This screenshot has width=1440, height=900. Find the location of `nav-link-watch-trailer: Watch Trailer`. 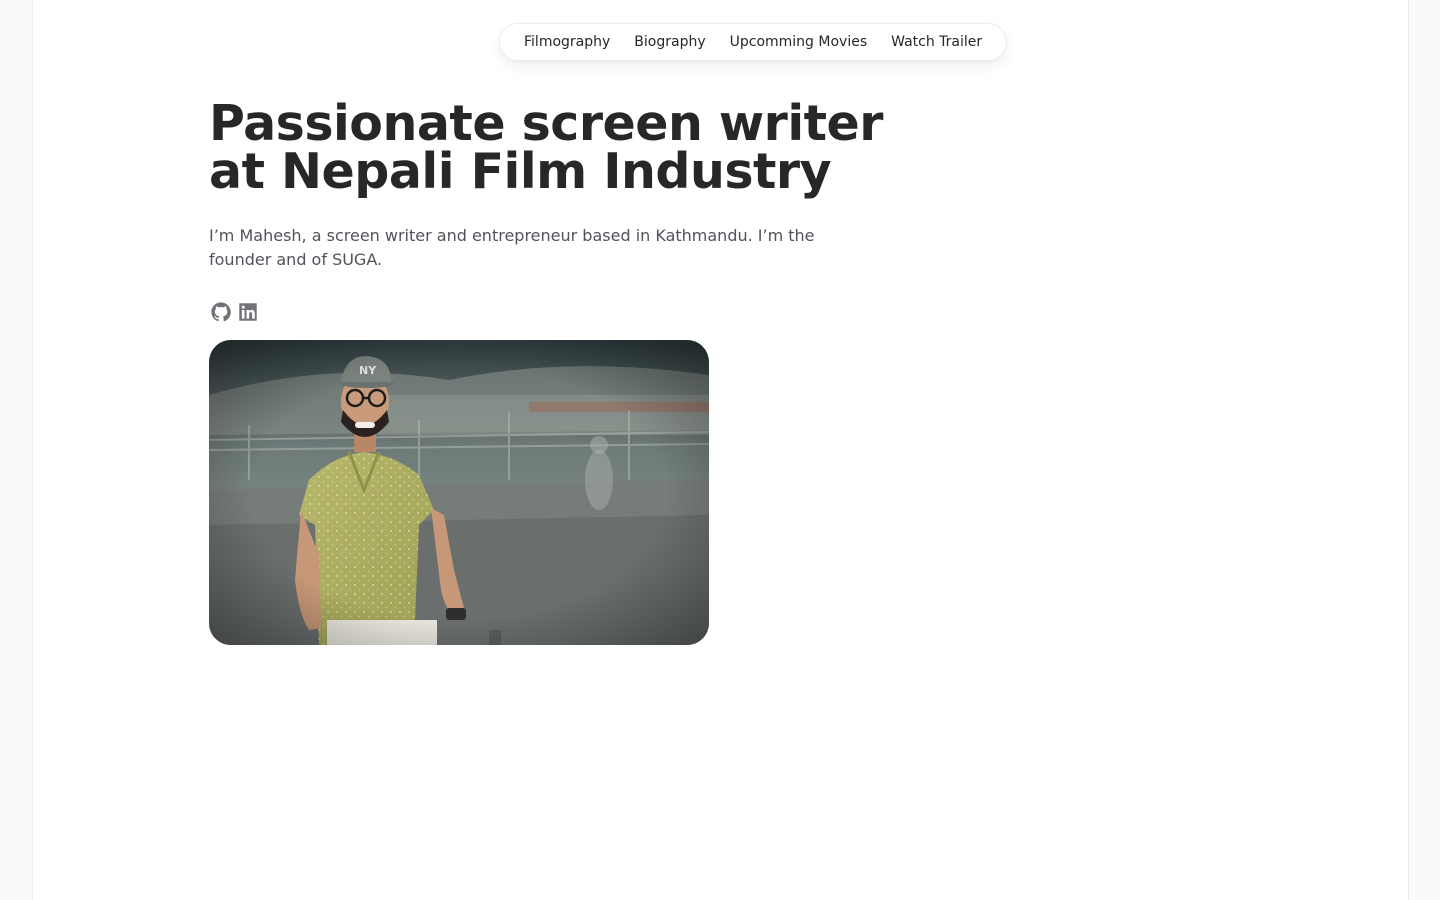

nav-link-watch-trailer: Watch Trailer is located at coordinates (936, 42).